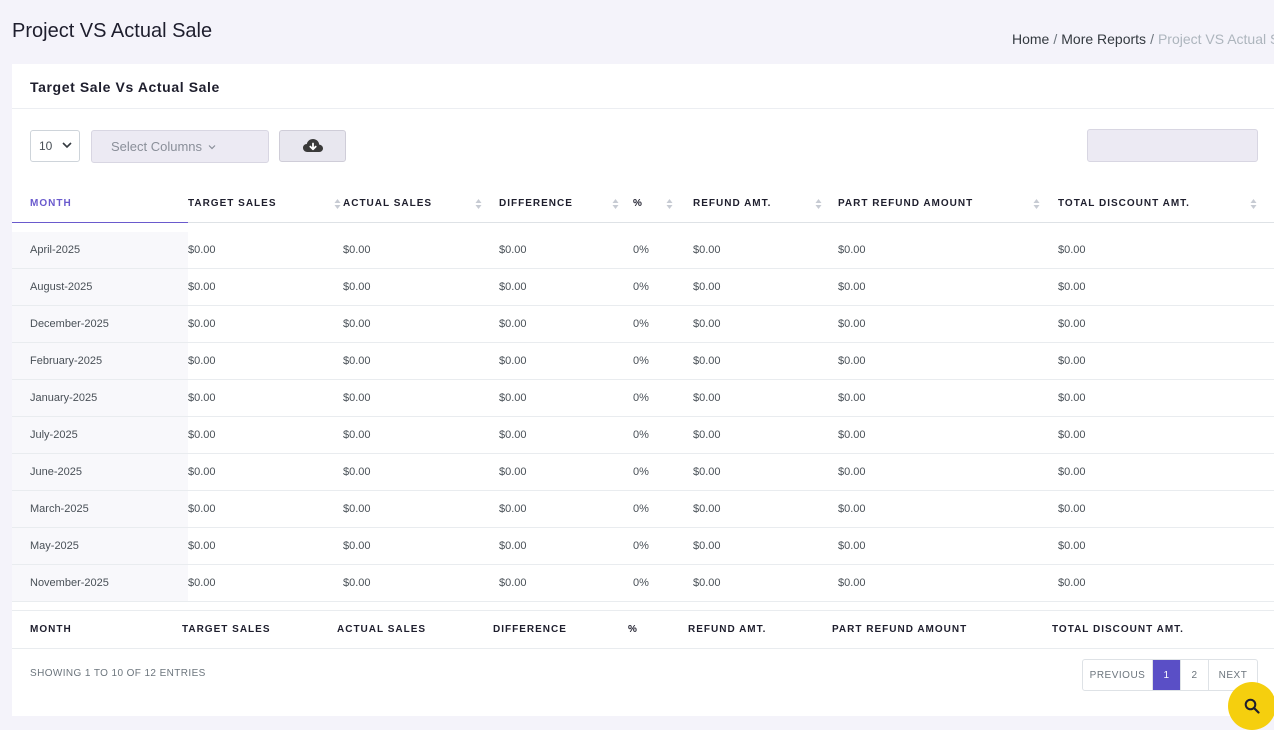 The height and width of the screenshot is (730, 1274). What do you see at coordinates (55, 146) in the screenshot?
I see `page-length-select: 10` at bounding box center [55, 146].